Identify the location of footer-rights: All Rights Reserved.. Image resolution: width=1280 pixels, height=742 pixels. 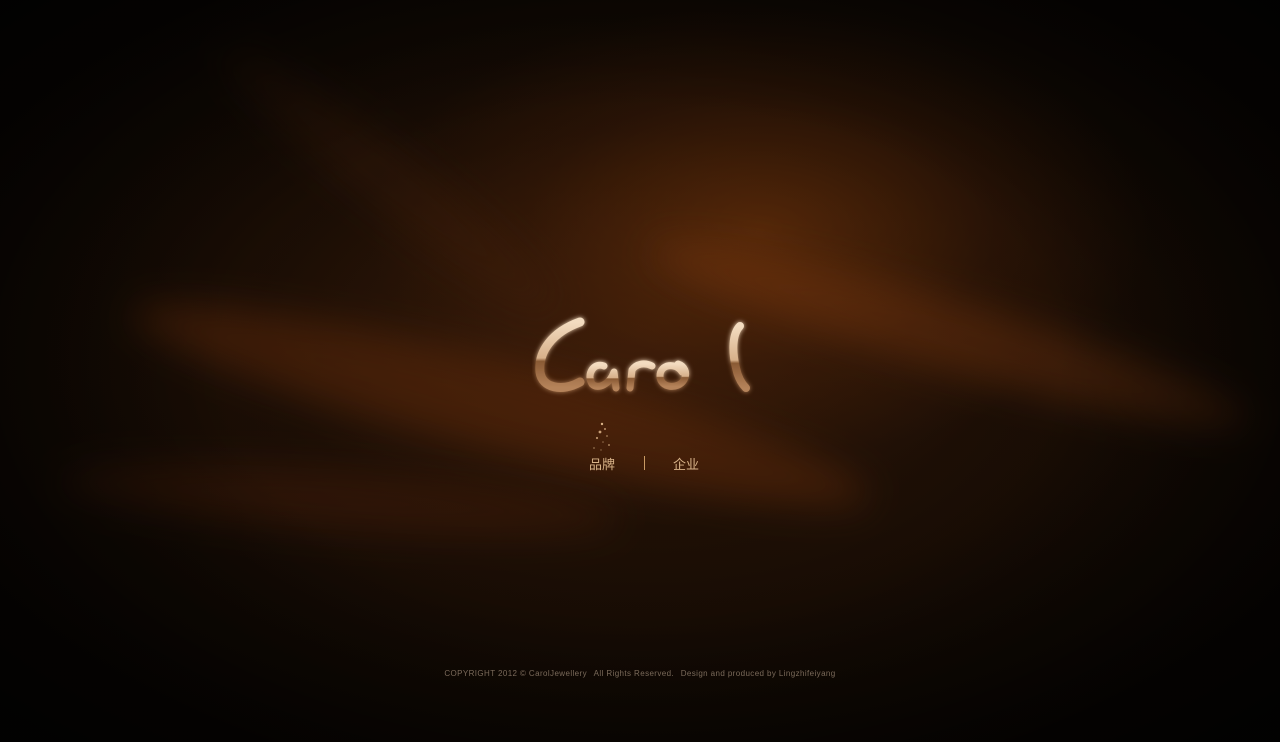
(634, 673).